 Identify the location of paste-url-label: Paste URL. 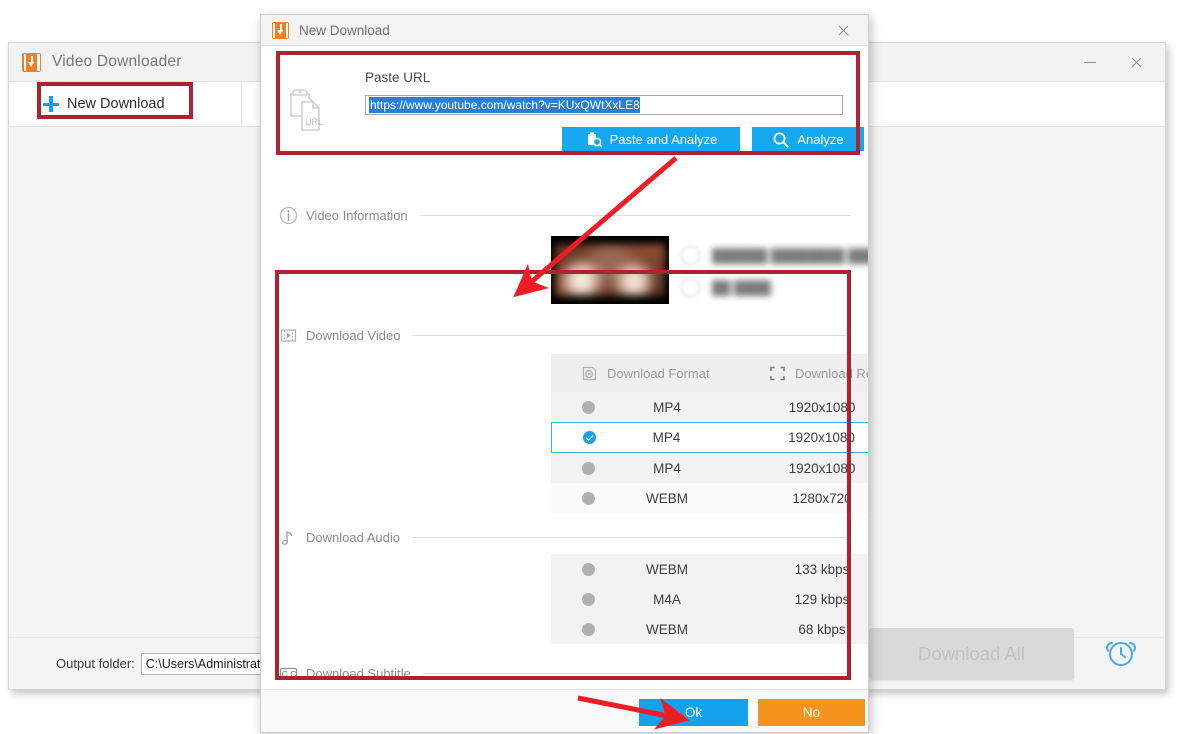
(398, 77).